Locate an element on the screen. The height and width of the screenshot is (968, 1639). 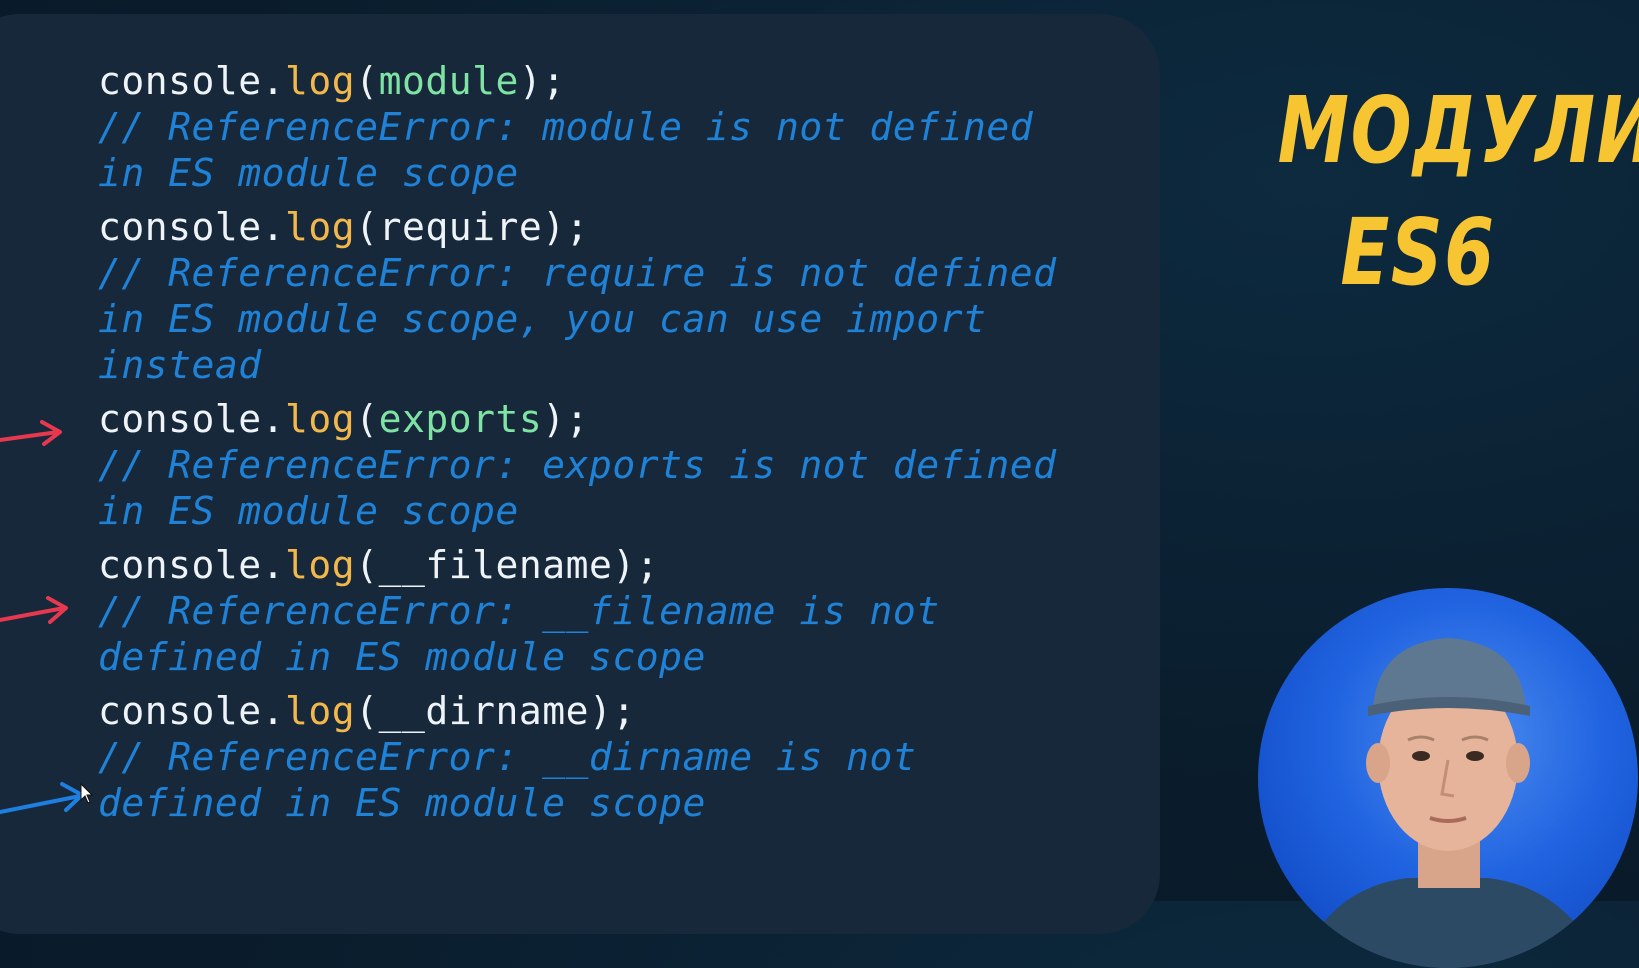
code-line-require: console.log(require); is located at coordinates (608, 227).